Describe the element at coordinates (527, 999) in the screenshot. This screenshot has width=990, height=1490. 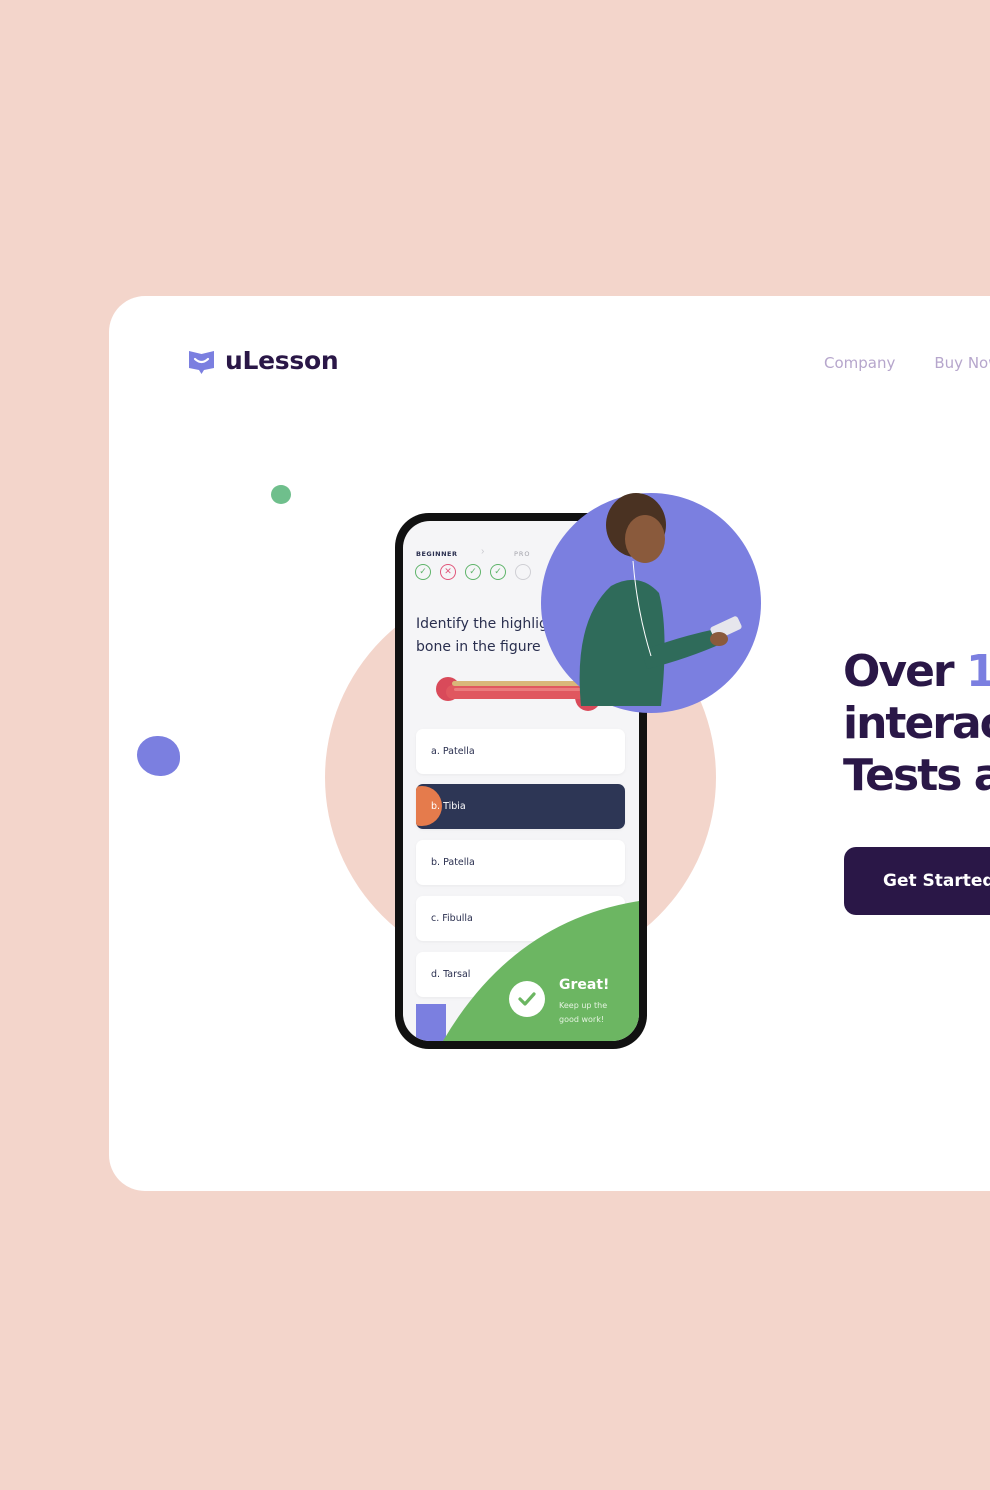
I see `check-circle-icon` at that location.